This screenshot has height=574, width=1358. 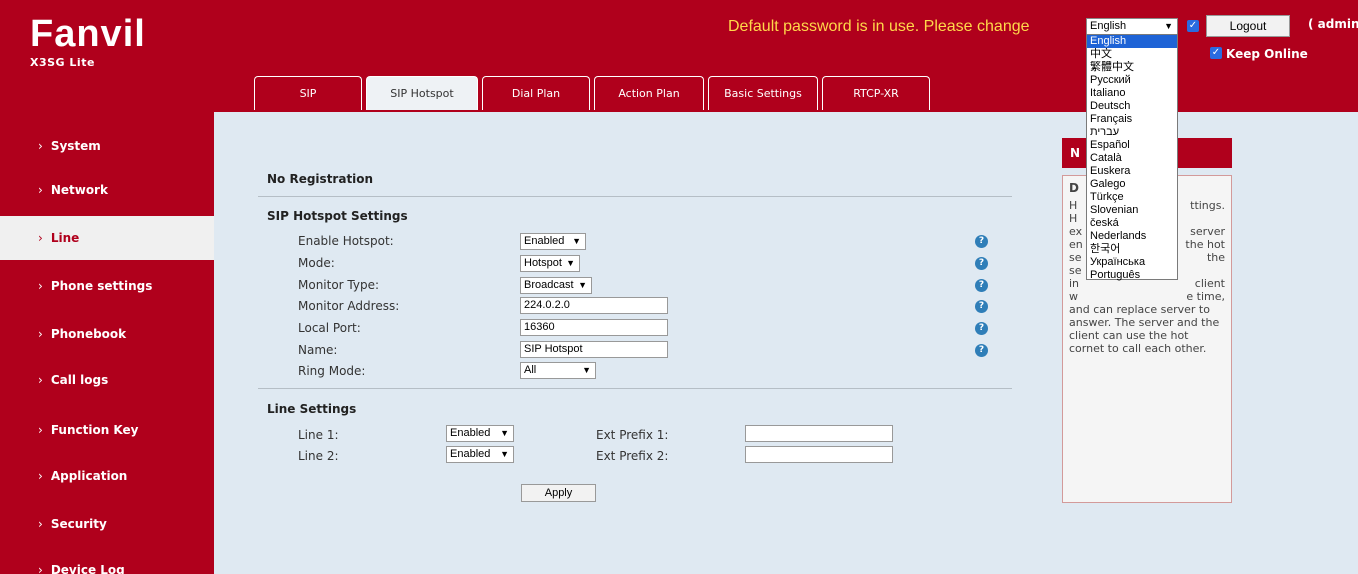 What do you see at coordinates (876, 93) in the screenshot?
I see `tab-rtcp-xr: RTCP-XR` at bounding box center [876, 93].